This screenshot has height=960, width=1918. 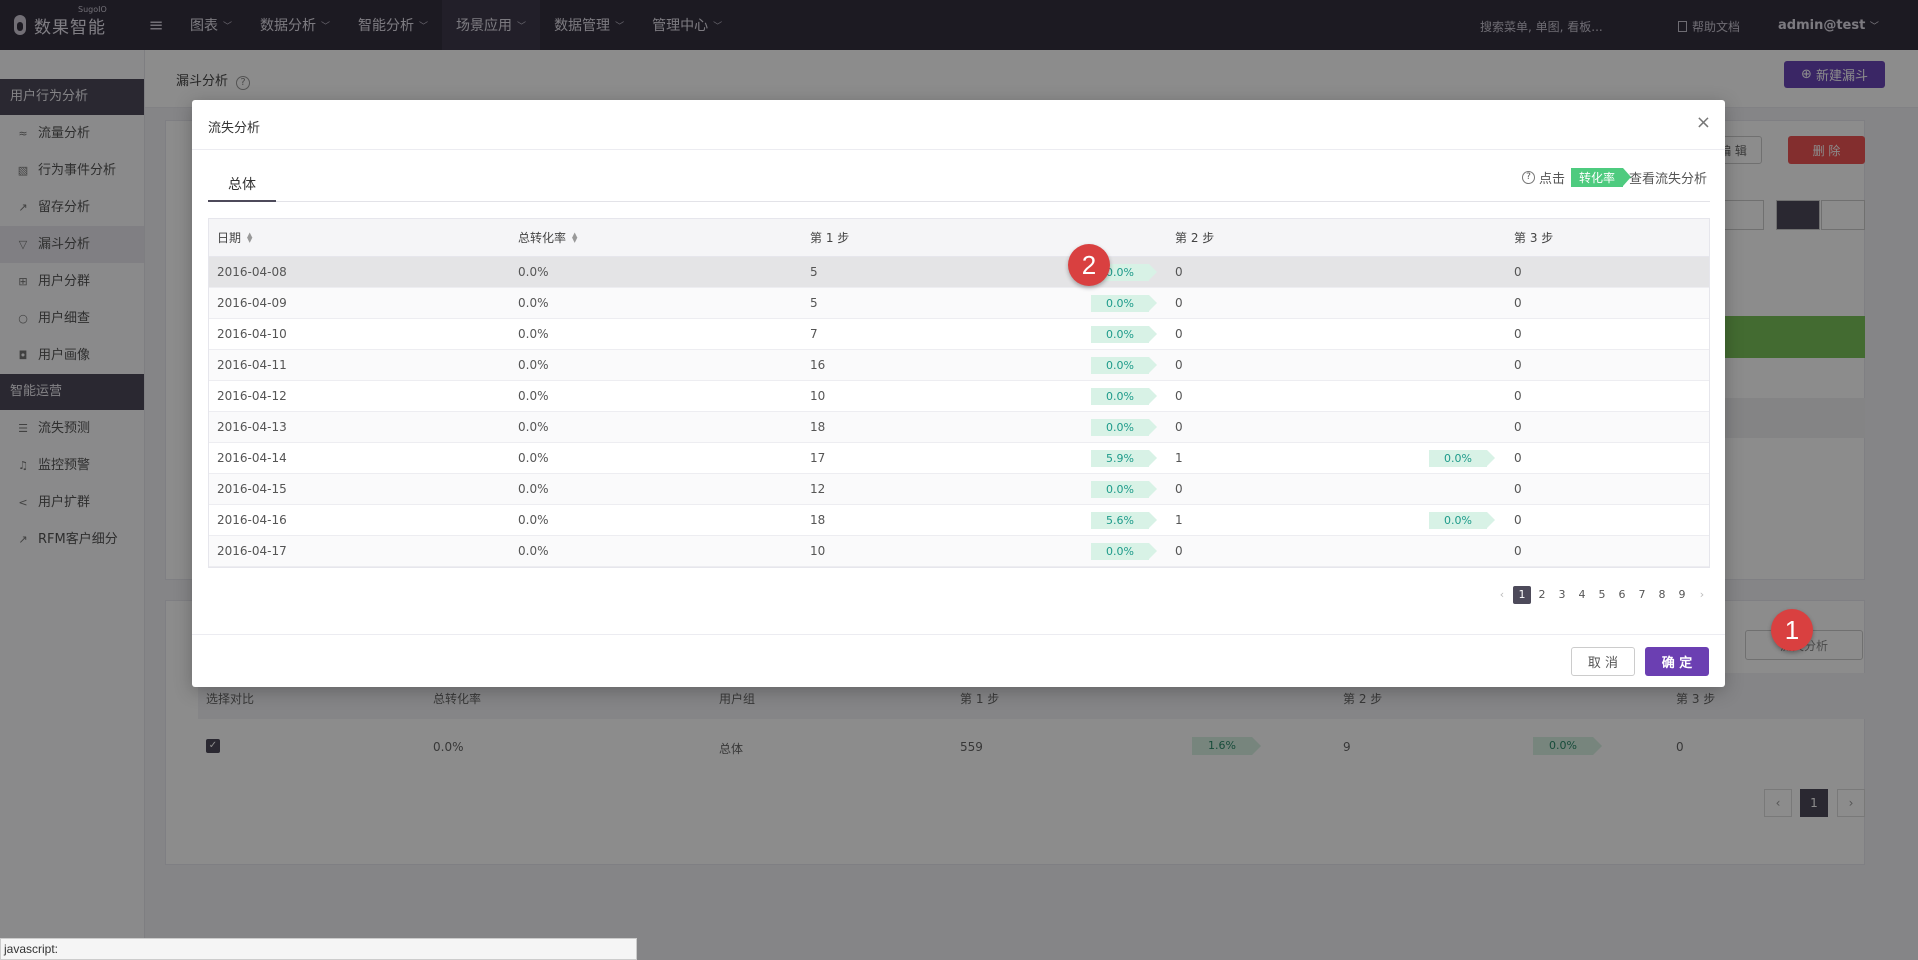 I want to click on header-total-rate: 总转化率 ▲ ▼, so click(x=547, y=237).